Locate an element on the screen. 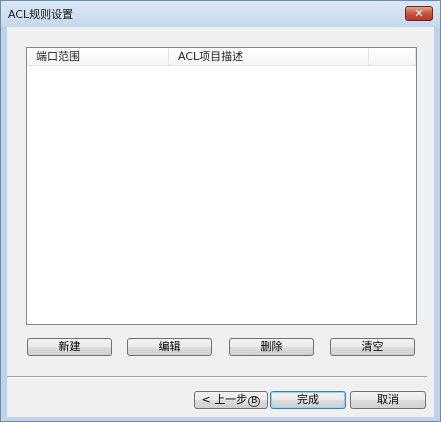  separator is located at coordinates (217, 377).